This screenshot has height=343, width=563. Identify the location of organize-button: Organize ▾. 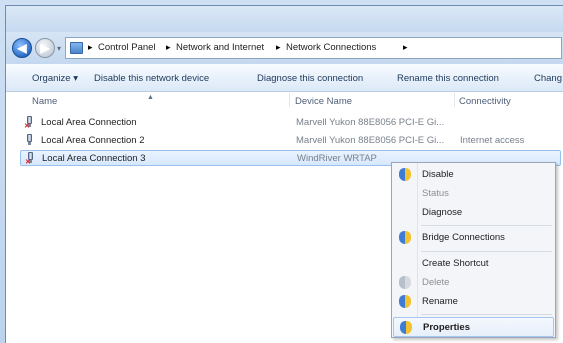
(55, 78).